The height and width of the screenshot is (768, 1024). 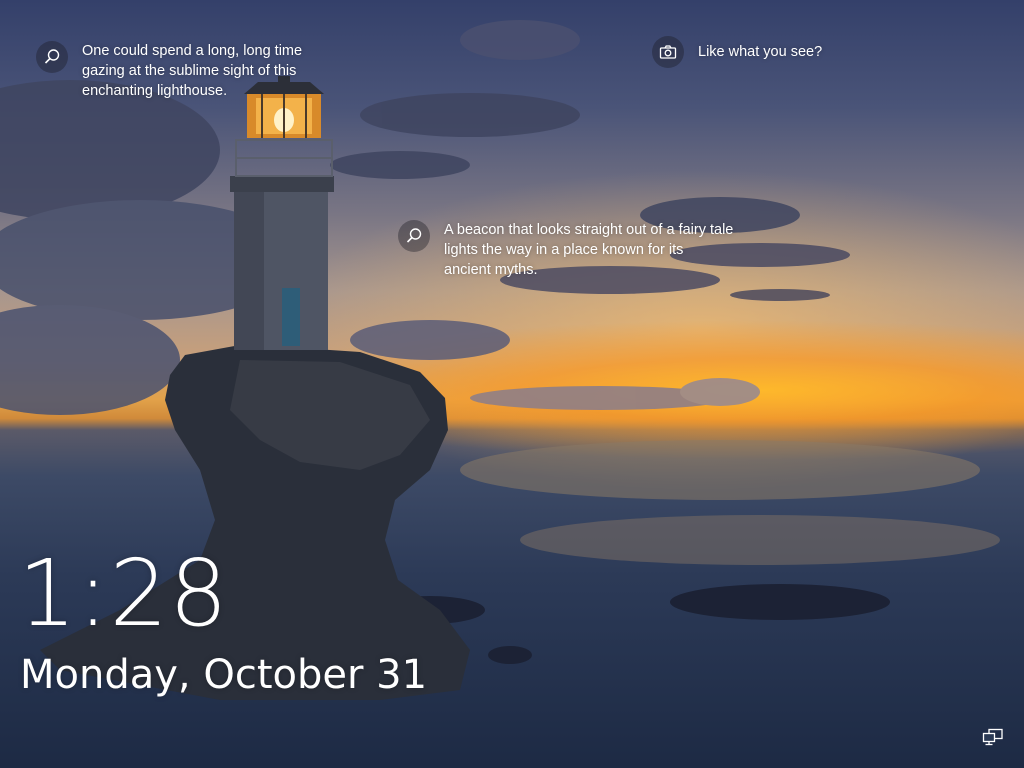 What do you see at coordinates (224, 675) in the screenshot?
I see `lock-screen-date: Monday, October 31` at bounding box center [224, 675].